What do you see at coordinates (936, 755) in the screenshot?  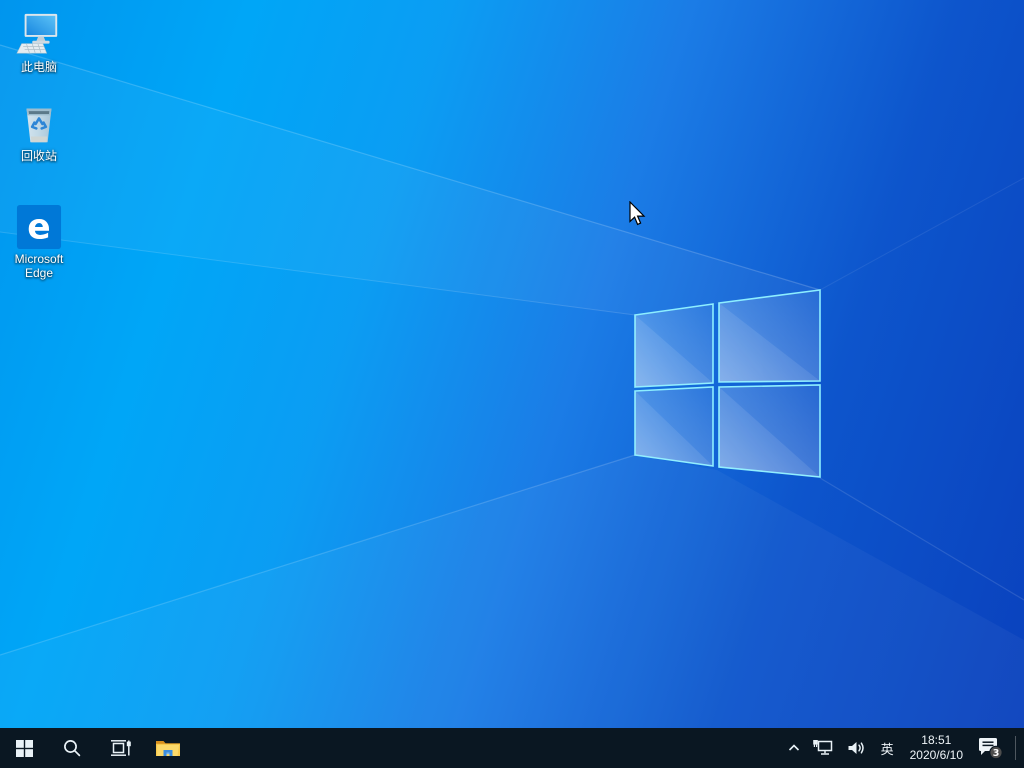 I see `clock-date: 2020/6/10` at bounding box center [936, 755].